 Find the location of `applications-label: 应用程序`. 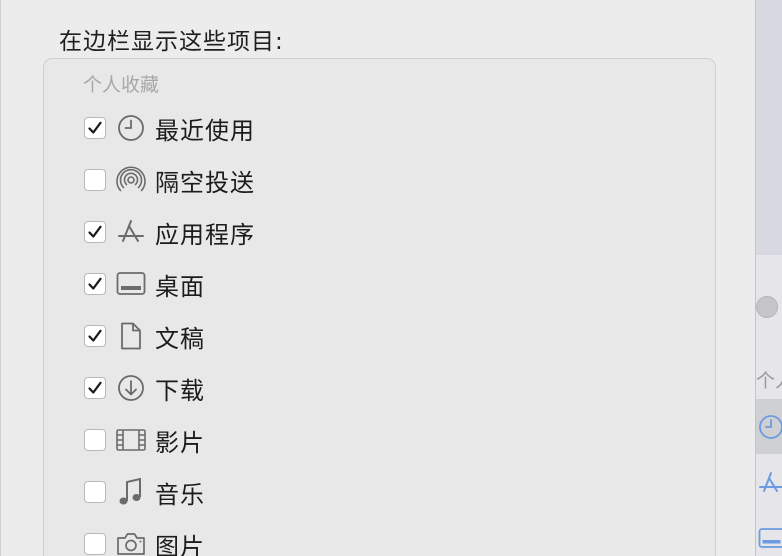

applications-label: 应用程序 is located at coordinates (205, 234).